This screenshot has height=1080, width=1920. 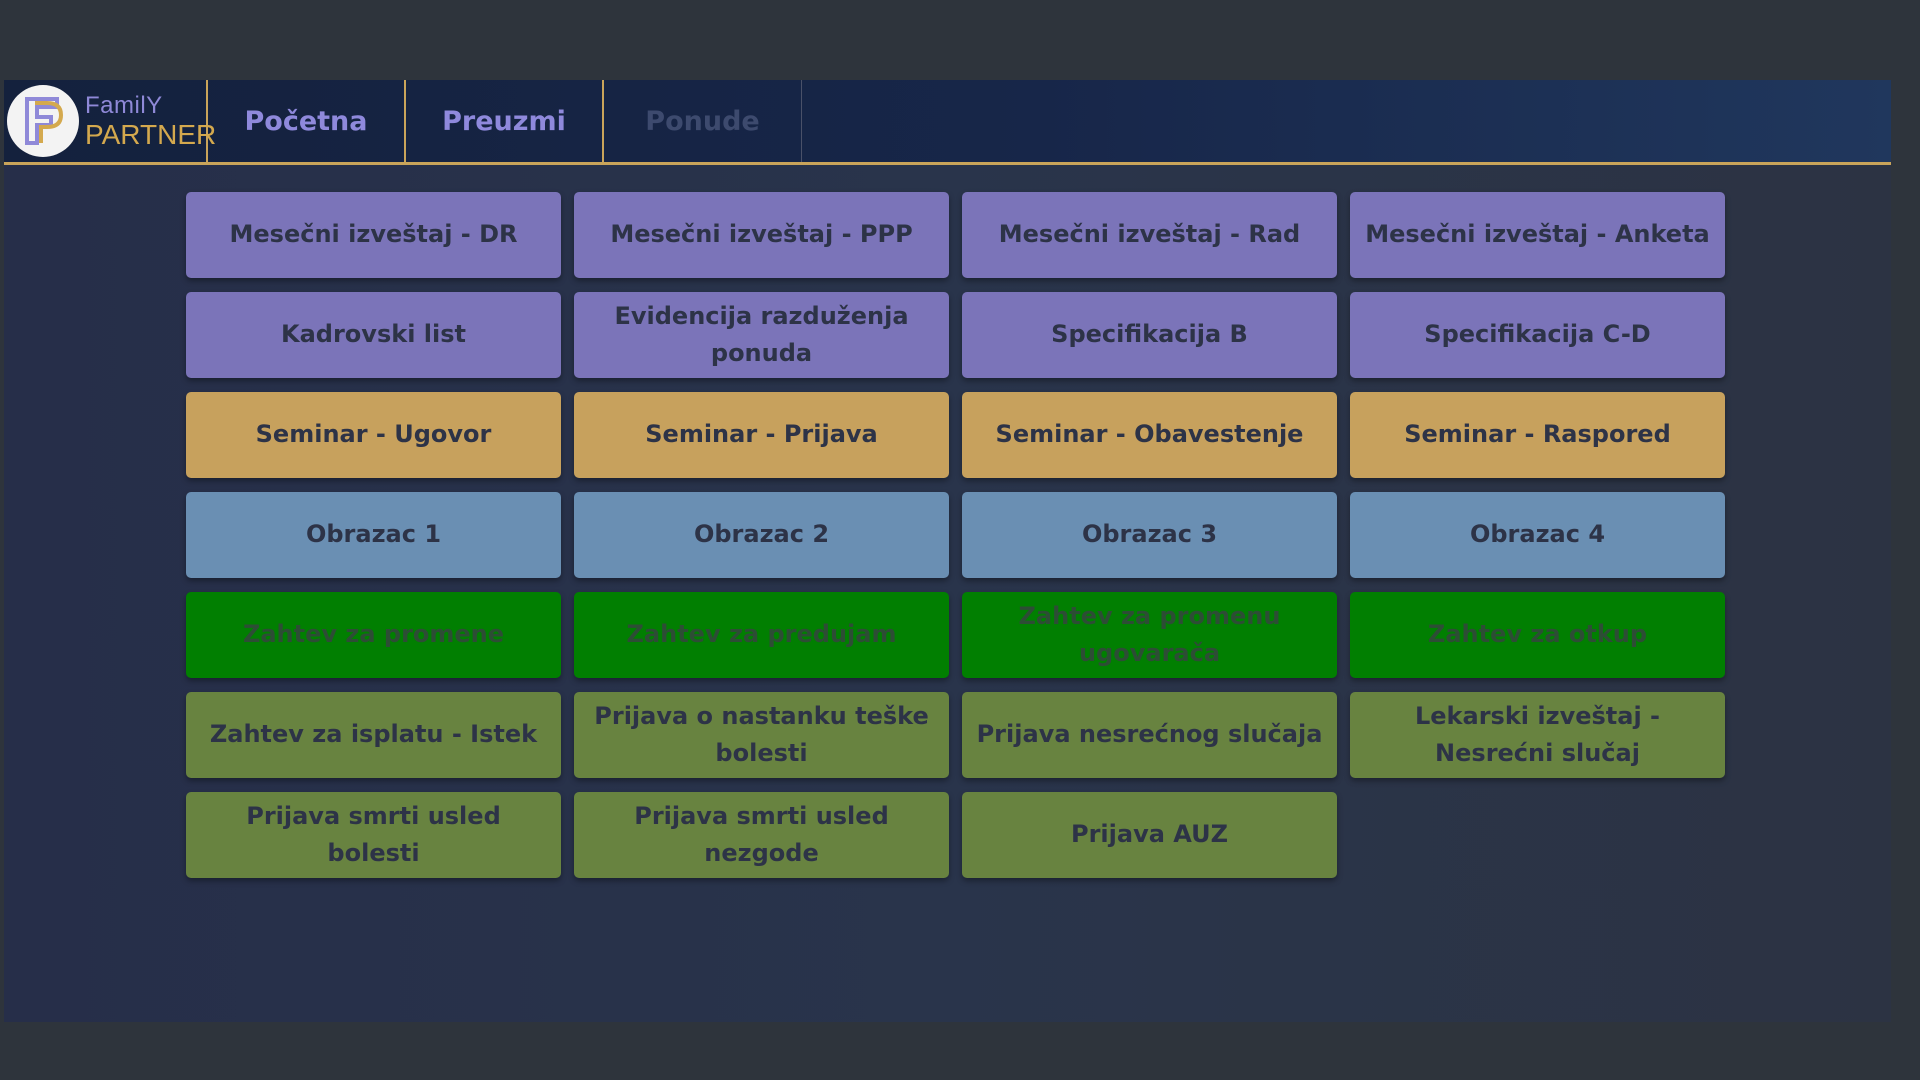 What do you see at coordinates (1149, 535) in the screenshot?
I see `tile-obrazac-3: Obrazac 3` at bounding box center [1149, 535].